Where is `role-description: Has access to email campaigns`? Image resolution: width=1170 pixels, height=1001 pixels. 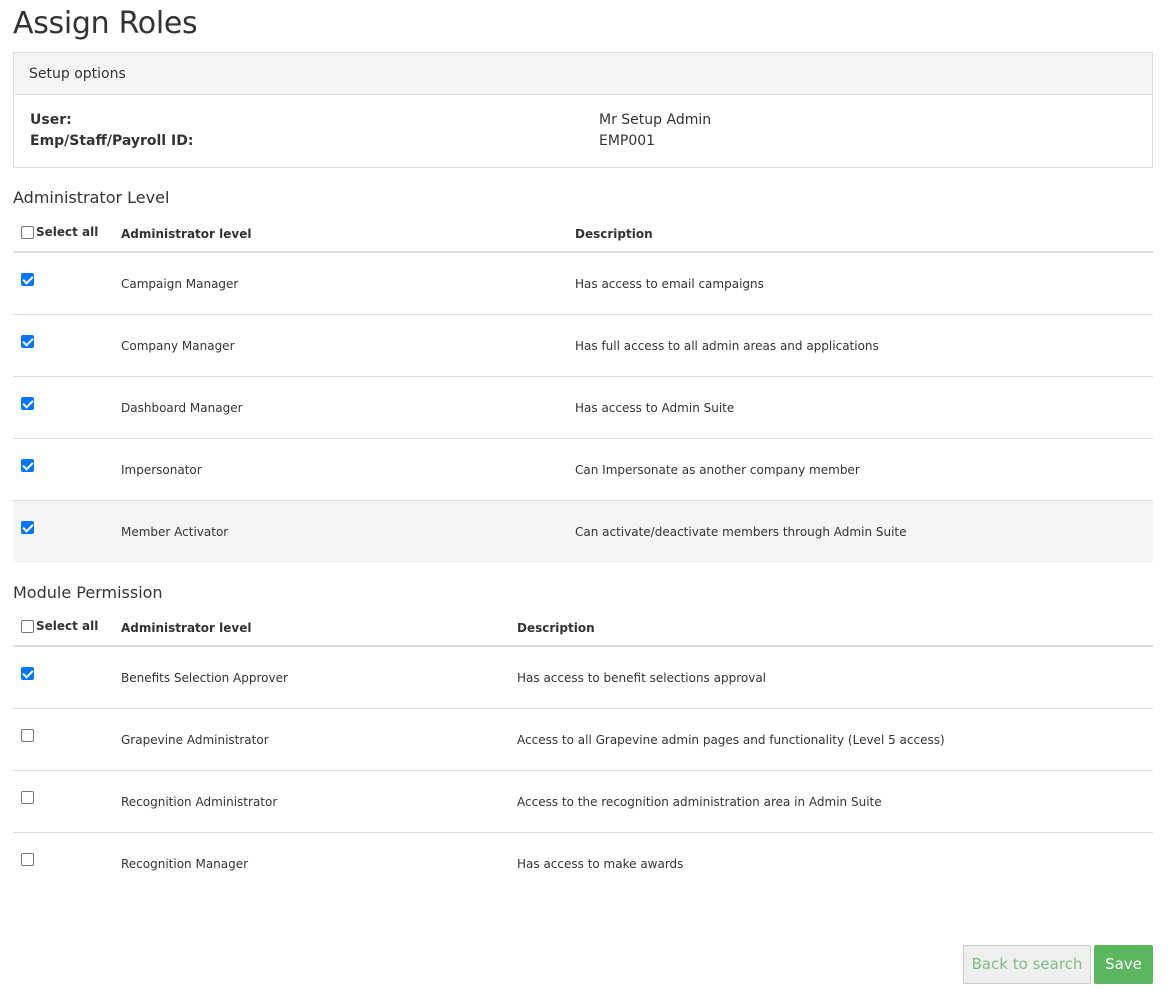
role-description: Has access to email campaigns is located at coordinates (669, 284).